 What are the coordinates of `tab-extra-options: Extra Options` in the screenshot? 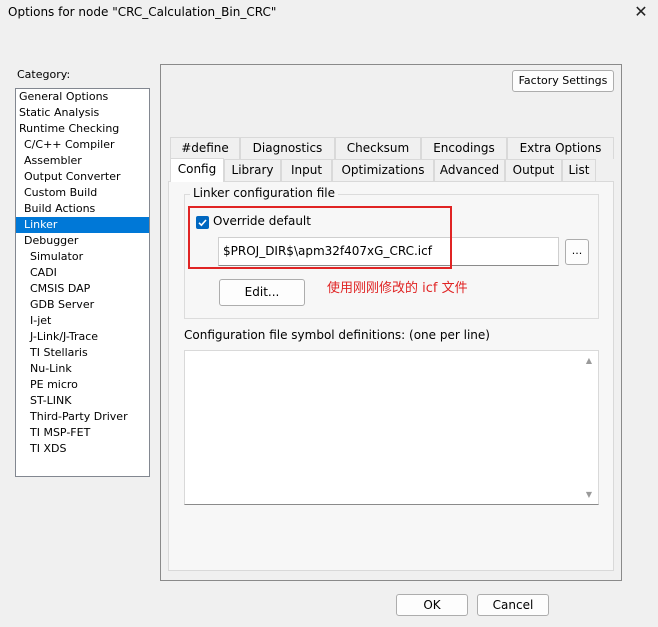 It's located at (560, 148).